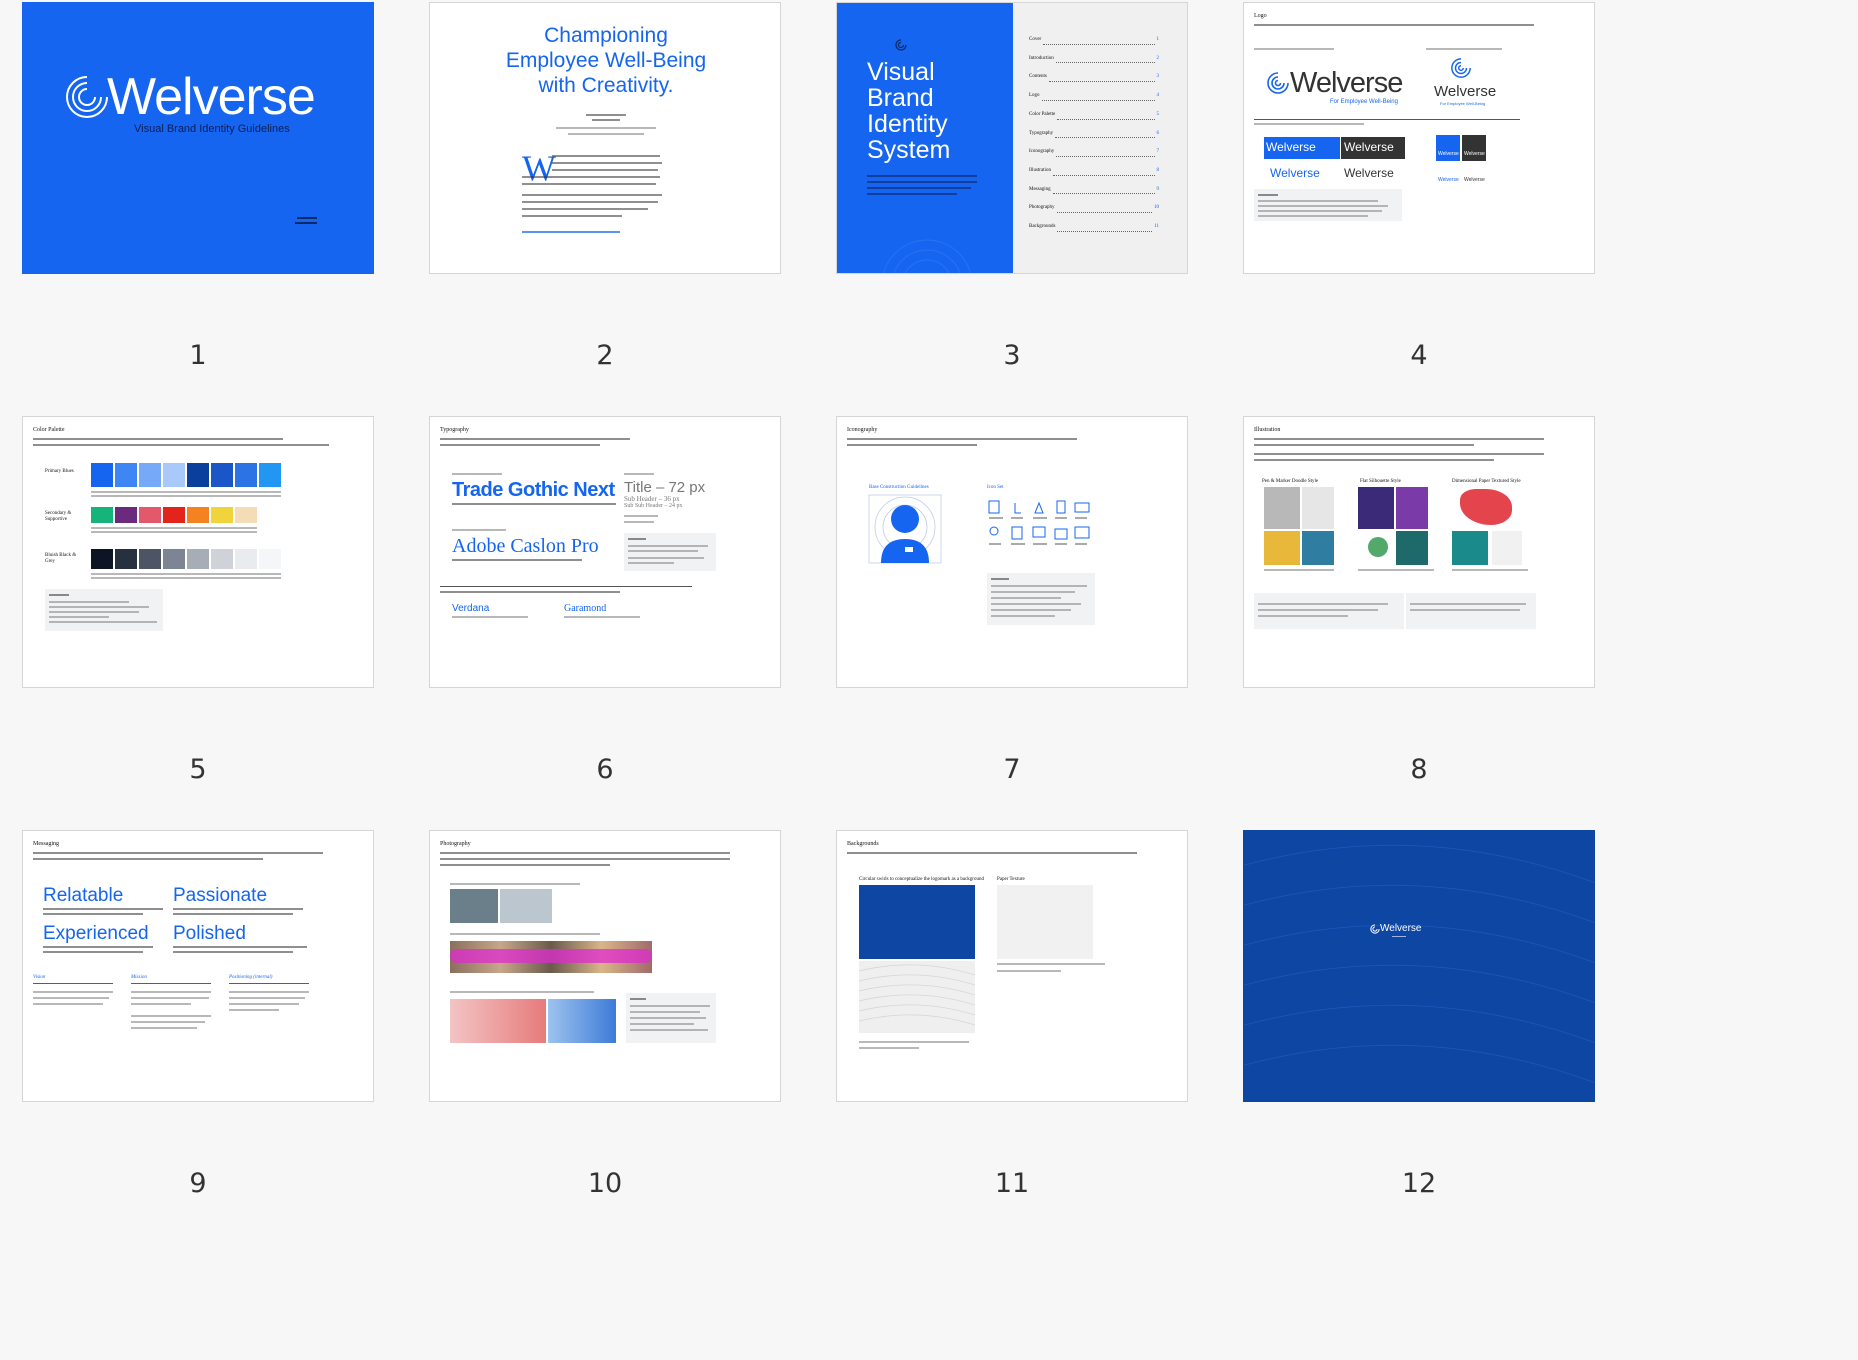  What do you see at coordinates (1419, 1183) in the screenshot?
I see `slide-number: 12` at bounding box center [1419, 1183].